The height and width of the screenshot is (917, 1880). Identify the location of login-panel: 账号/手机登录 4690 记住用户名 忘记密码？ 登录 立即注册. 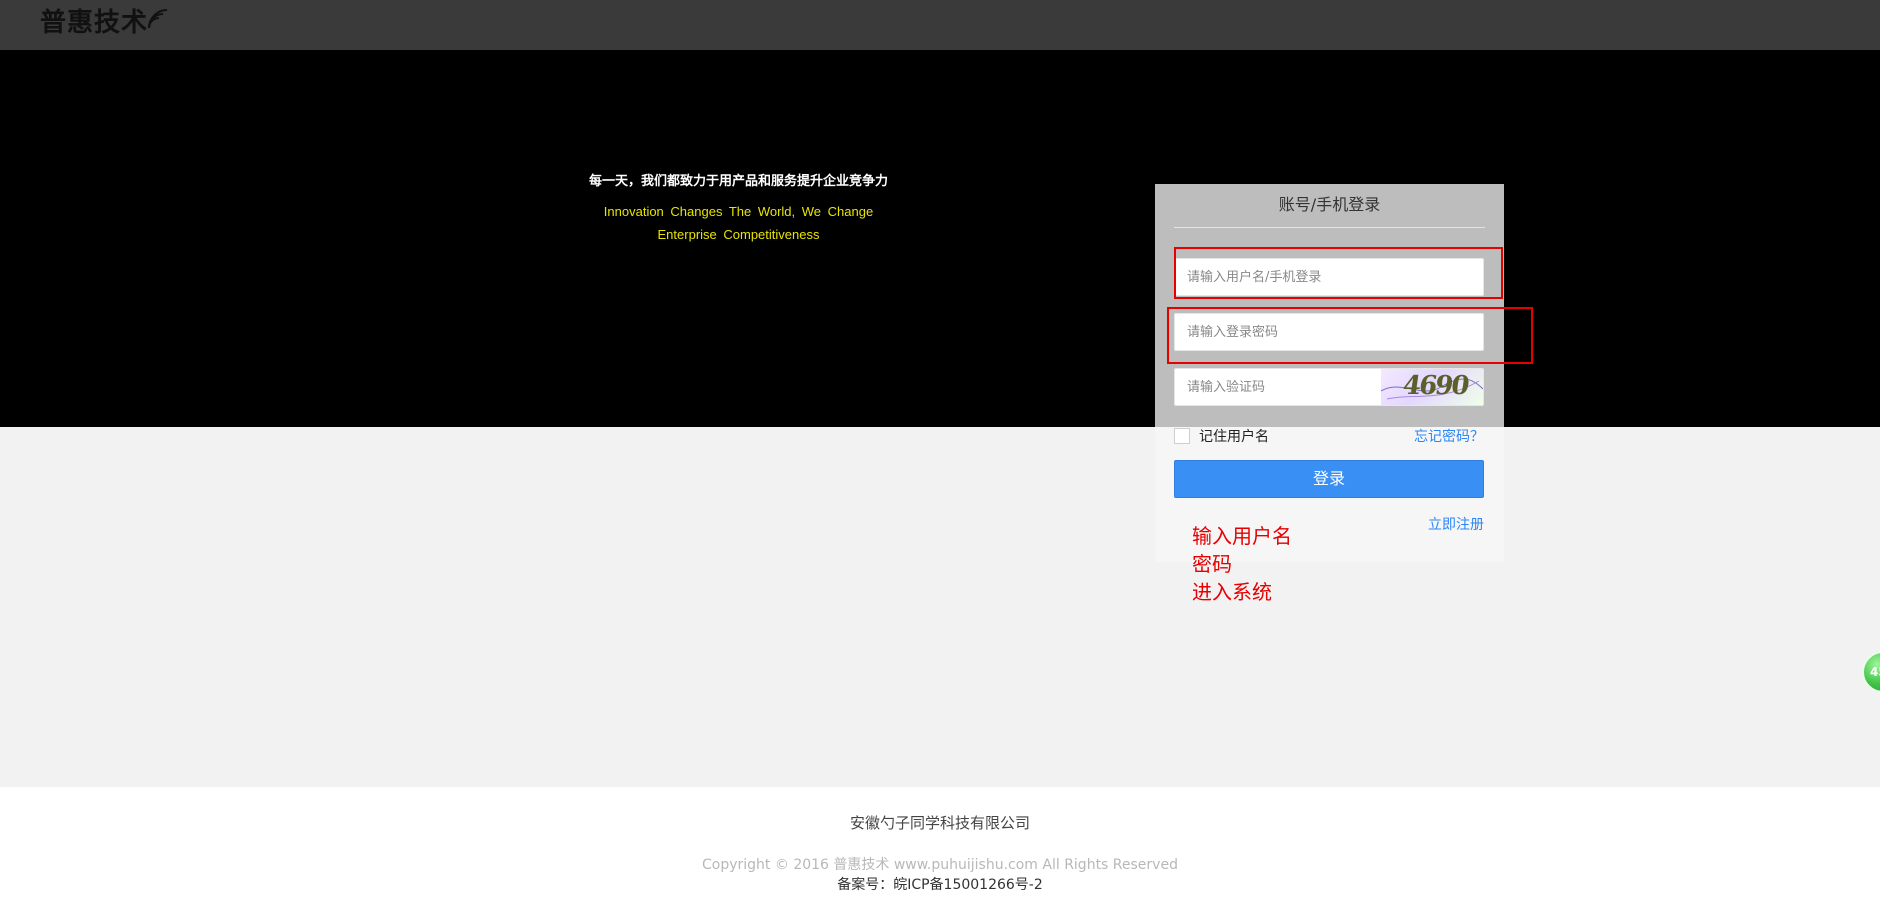
(1329, 373).